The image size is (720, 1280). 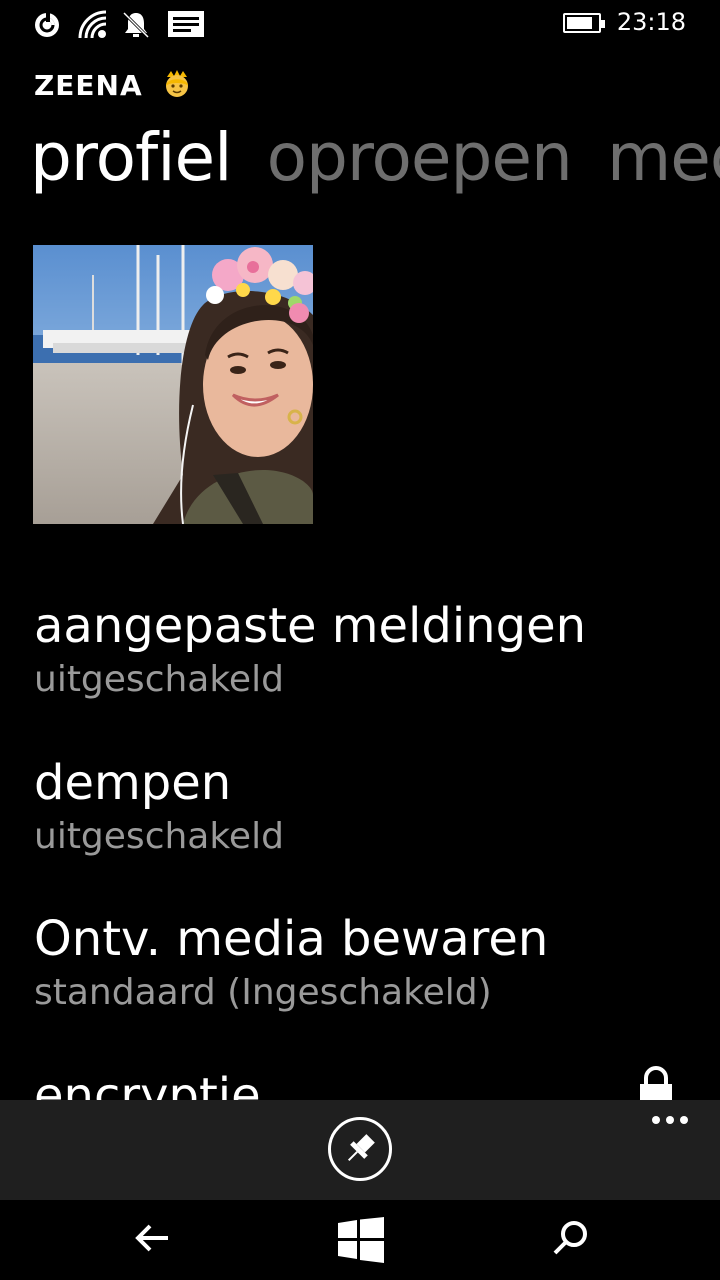 I want to click on message-icon, so click(x=186, y=24).